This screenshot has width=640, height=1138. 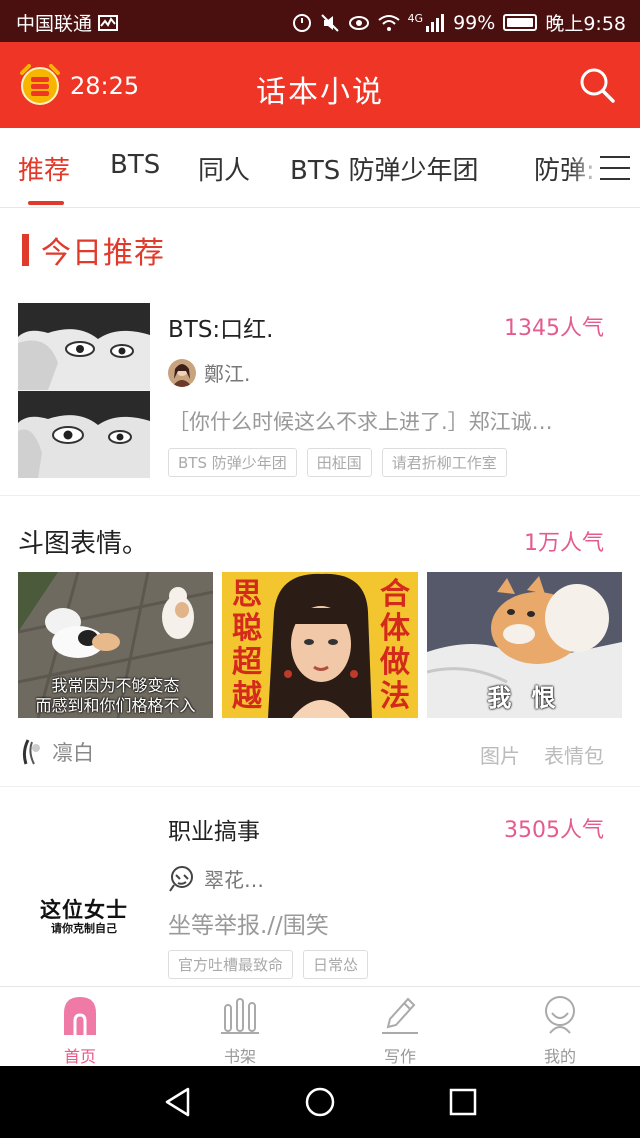 I want to click on bottom-navigation: 首页 书架 写作 我的, so click(x=320, y=1026).